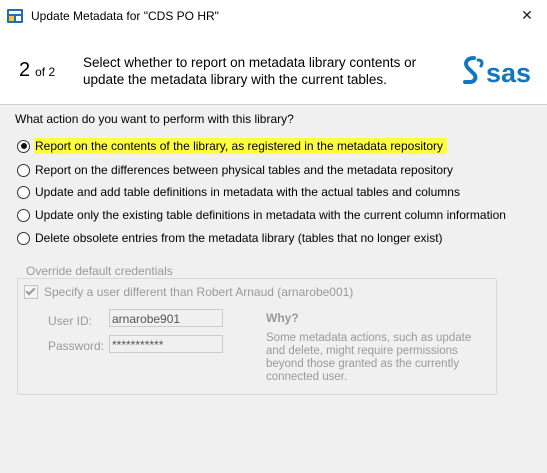 This screenshot has width=547, height=473. Describe the element at coordinates (282, 318) in the screenshot. I see `why-title: Why?` at that location.